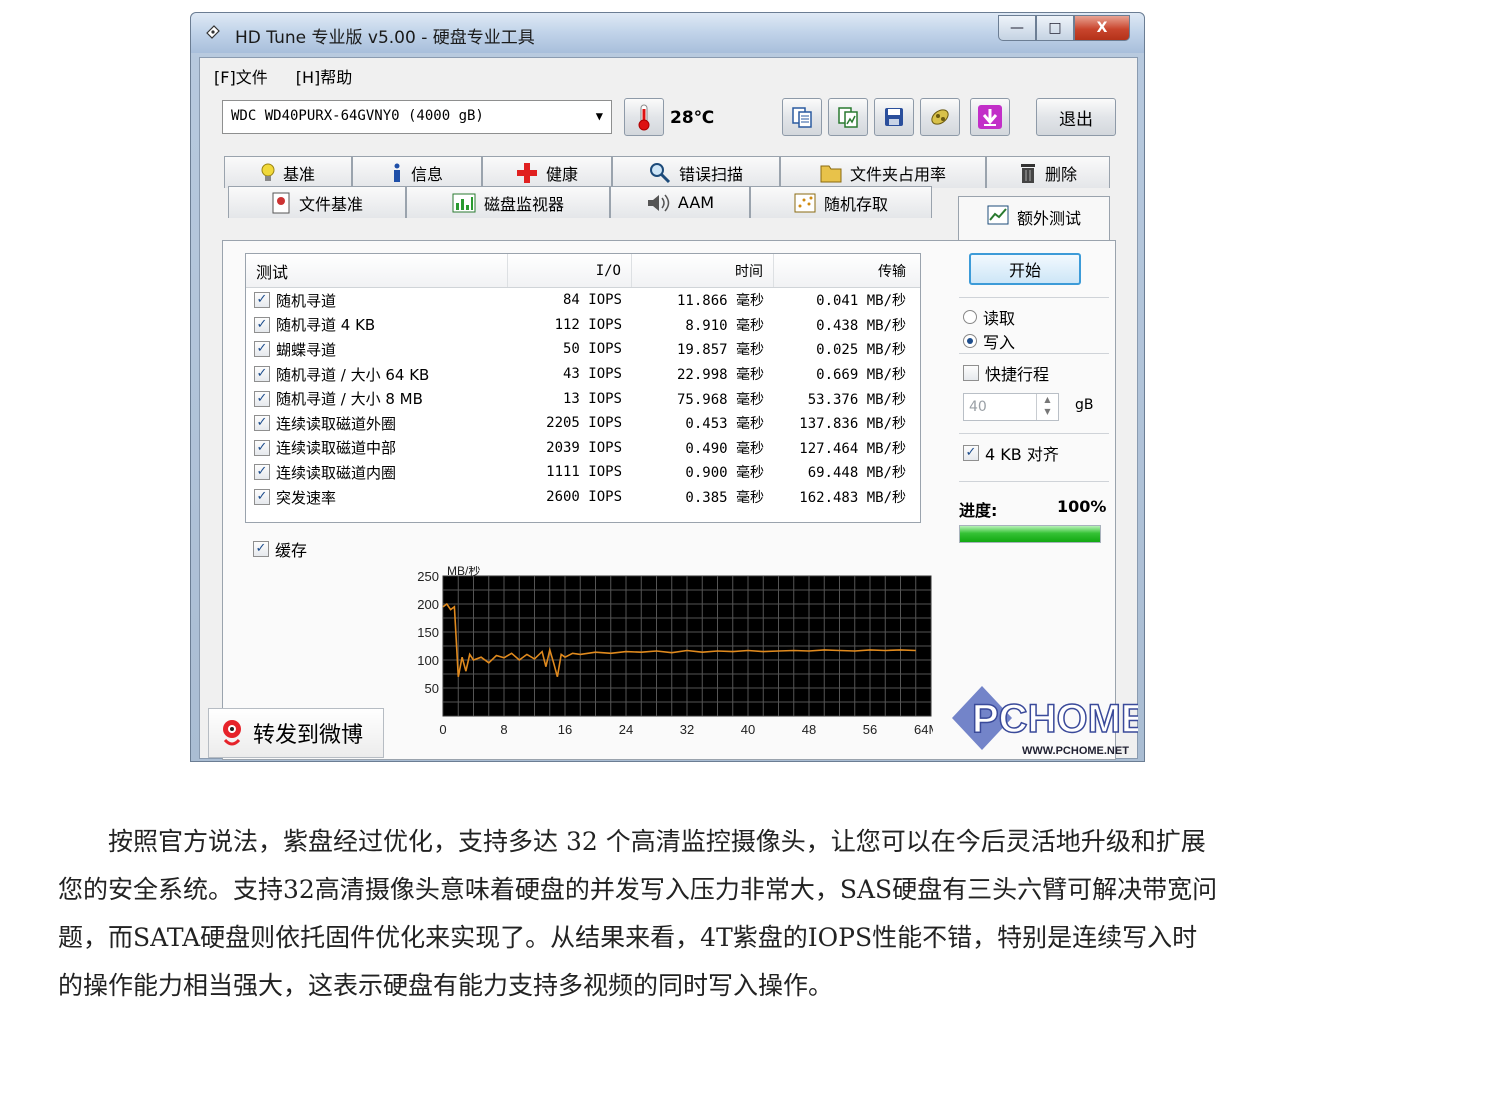  Describe the element at coordinates (583, 349) in the screenshot. I see `table-row: ✓ 蝴蝶寻道 50 IOPS 19.857 毫秒 0.025 MB/秒` at that location.